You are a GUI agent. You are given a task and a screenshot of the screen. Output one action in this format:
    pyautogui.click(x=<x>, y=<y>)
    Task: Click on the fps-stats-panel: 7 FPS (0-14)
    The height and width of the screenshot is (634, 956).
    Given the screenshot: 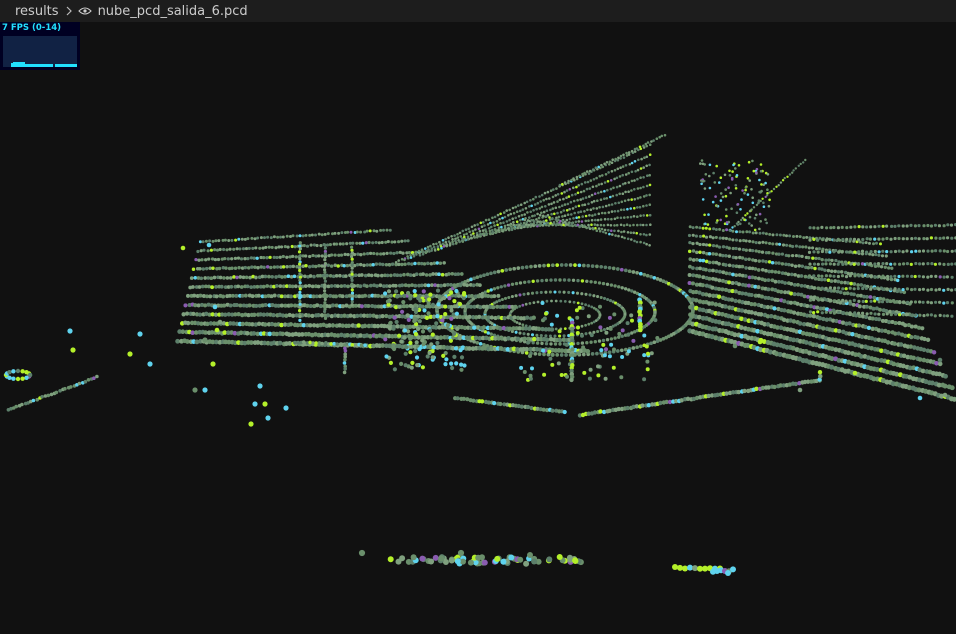 What is the action you would take?
    pyautogui.click(x=40, y=46)
    